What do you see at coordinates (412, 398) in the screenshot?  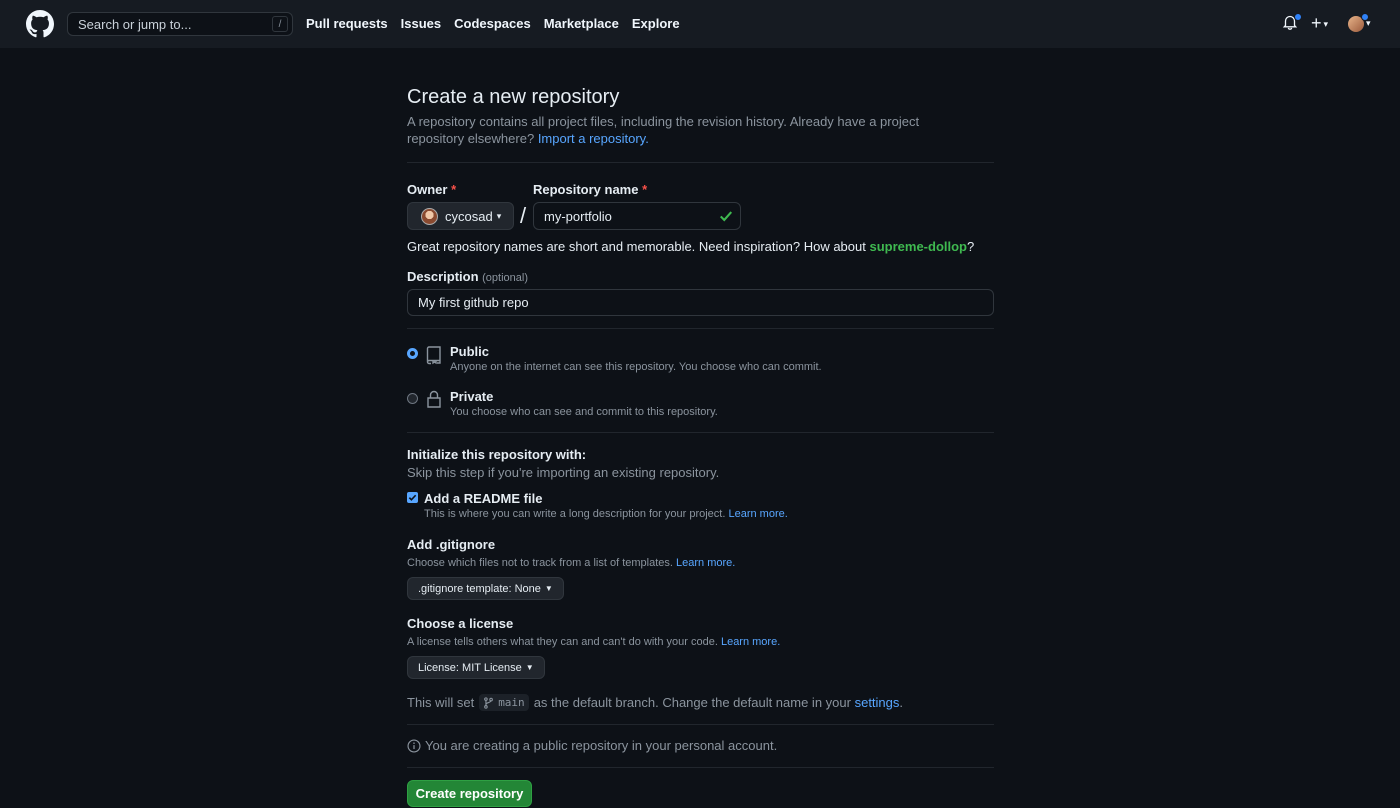 I see `private-radio` at bounding box center [412, 398].